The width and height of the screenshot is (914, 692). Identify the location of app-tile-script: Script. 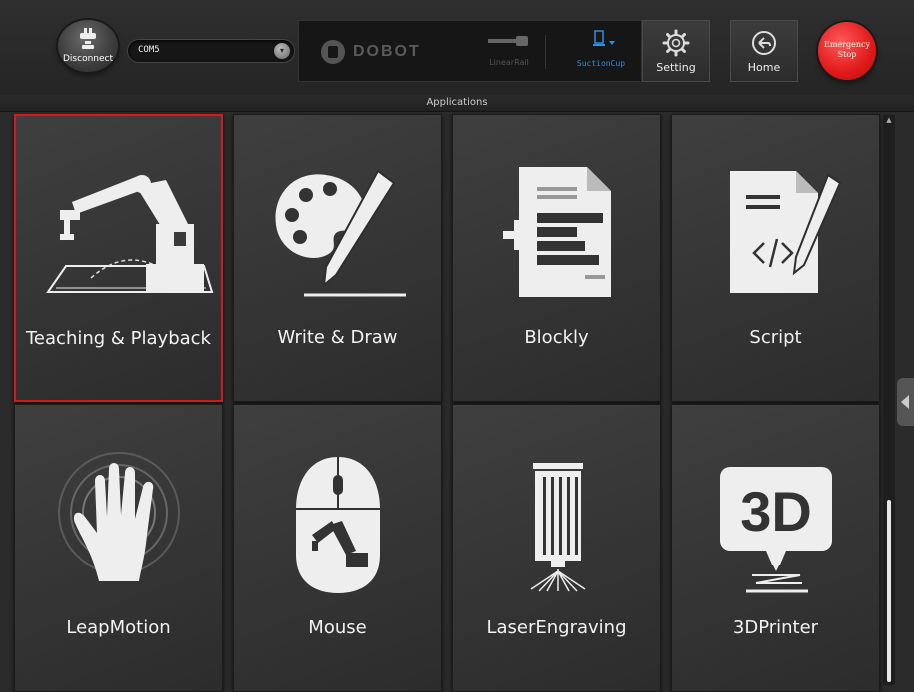
(775, 258).